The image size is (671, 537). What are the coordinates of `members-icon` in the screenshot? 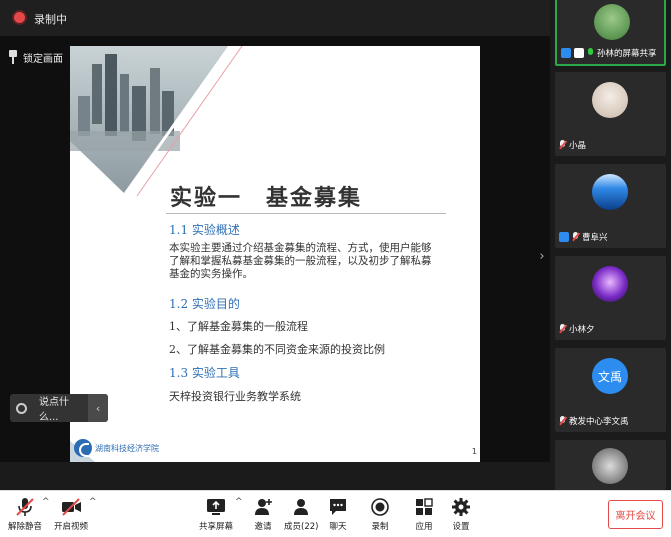 It's located at (301, 507).